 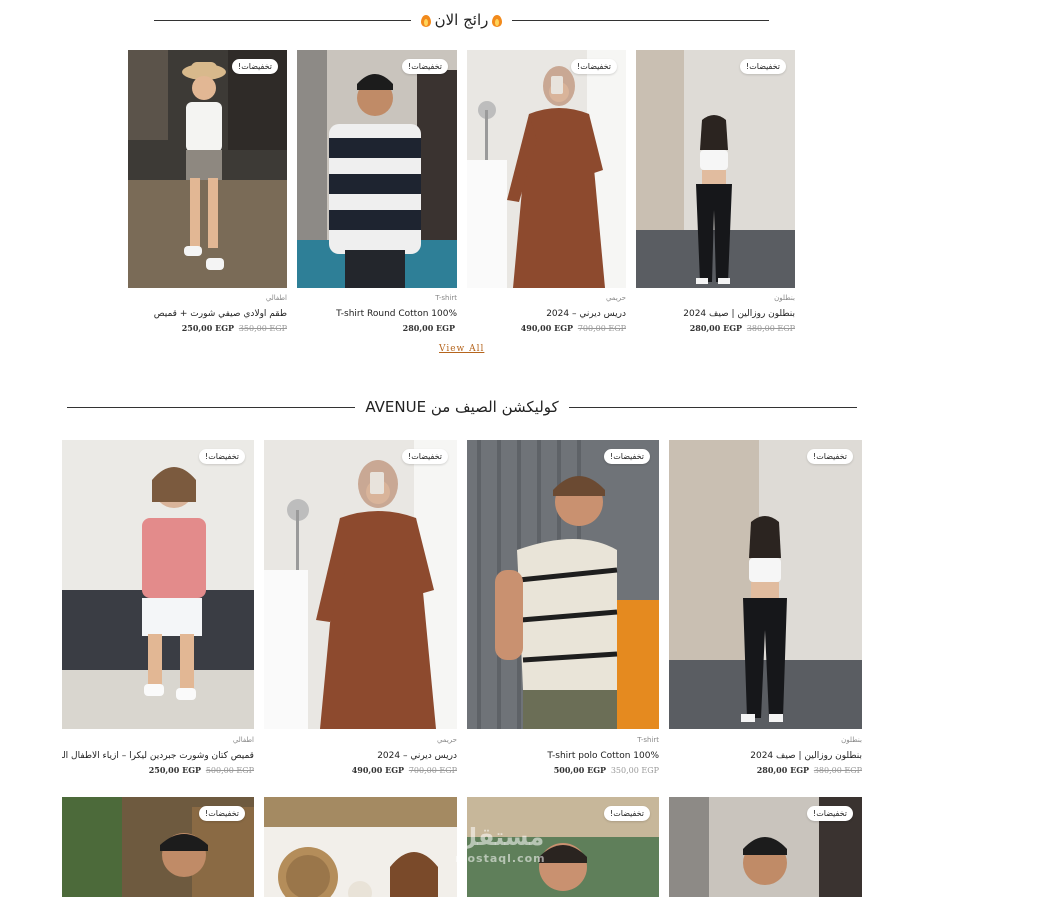 What do you see at coordinates (500, 844) in the screenshot?
I see `watermark: مستقل mostaql.com` at bounding box center [500, 844].